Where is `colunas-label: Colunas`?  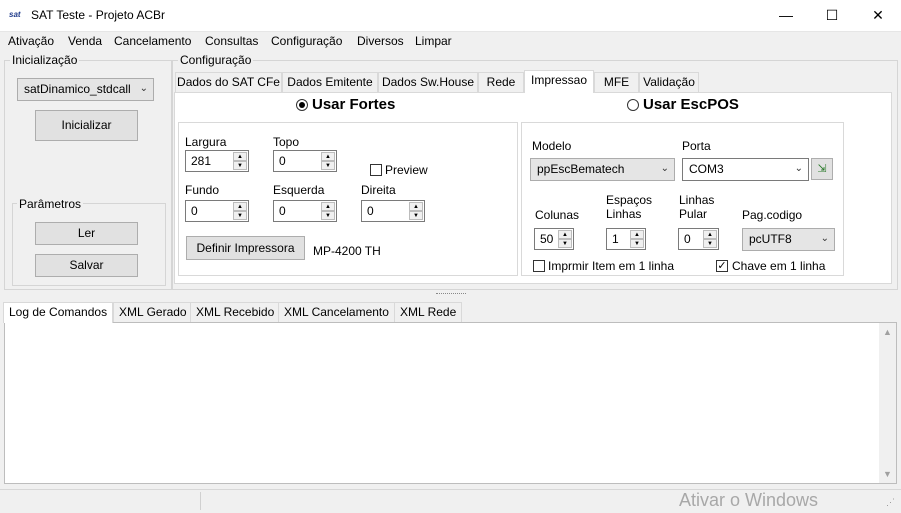
colunas-label: Colunas is located at coordinates (557, 215).